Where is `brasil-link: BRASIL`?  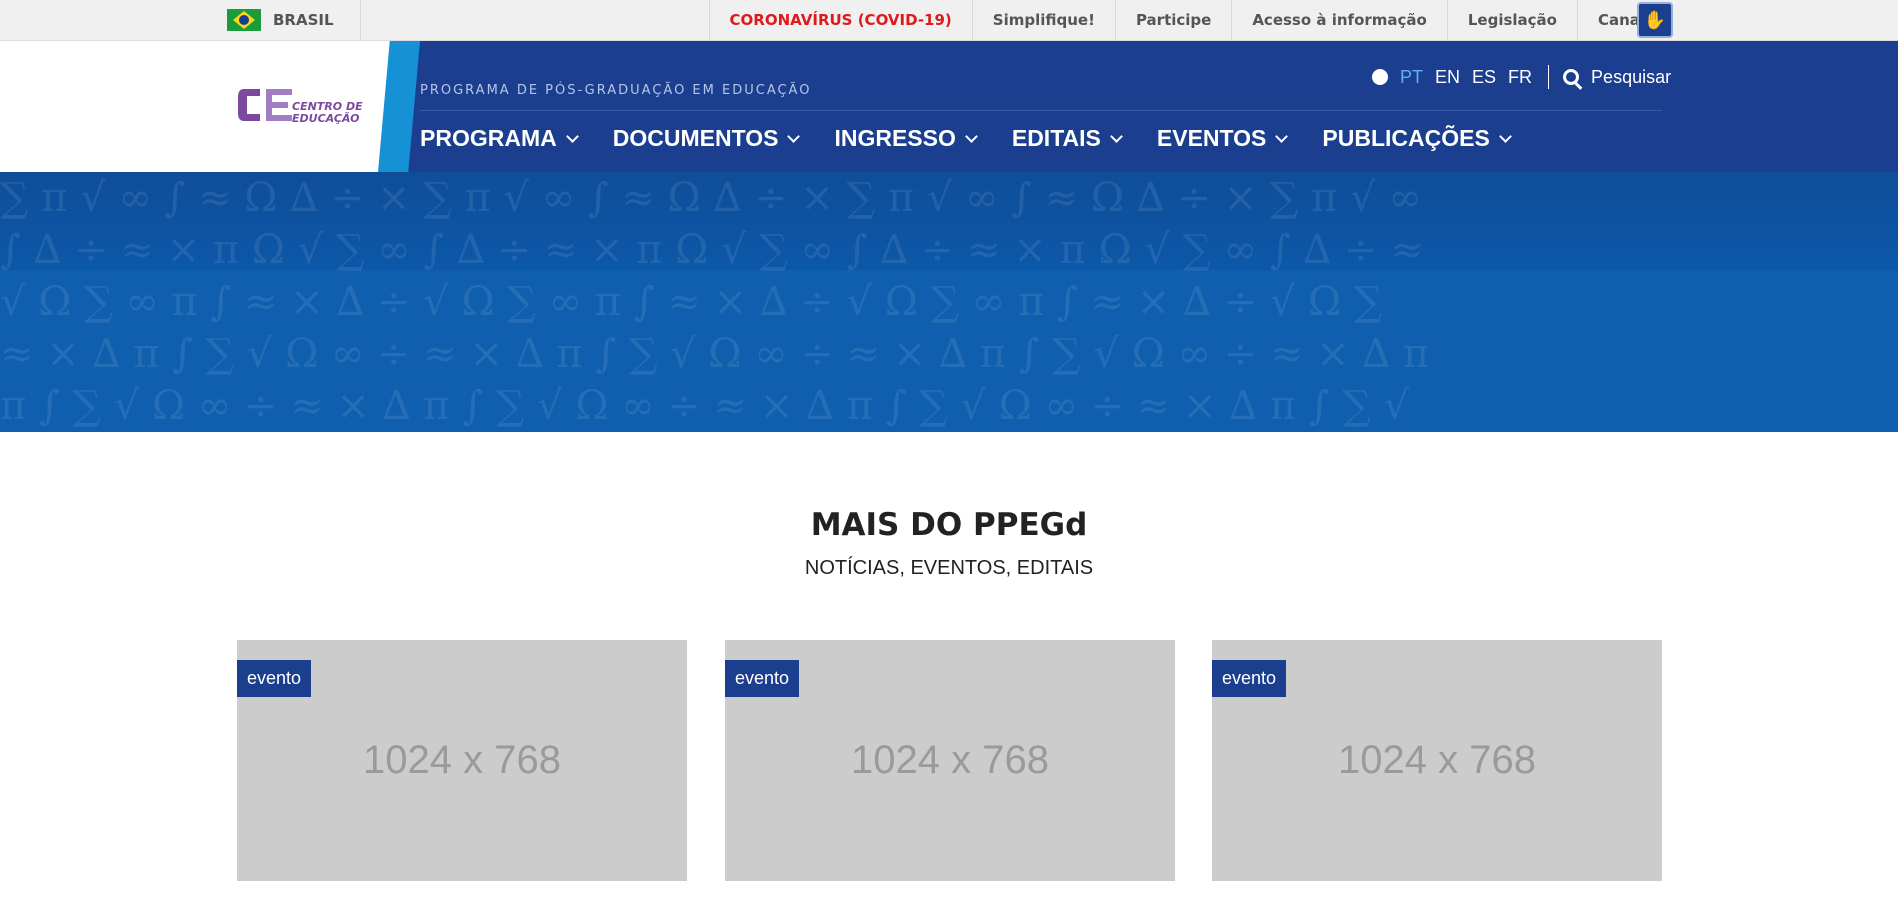
brasil-link: BRASIL is located at coordinates (294, 20).